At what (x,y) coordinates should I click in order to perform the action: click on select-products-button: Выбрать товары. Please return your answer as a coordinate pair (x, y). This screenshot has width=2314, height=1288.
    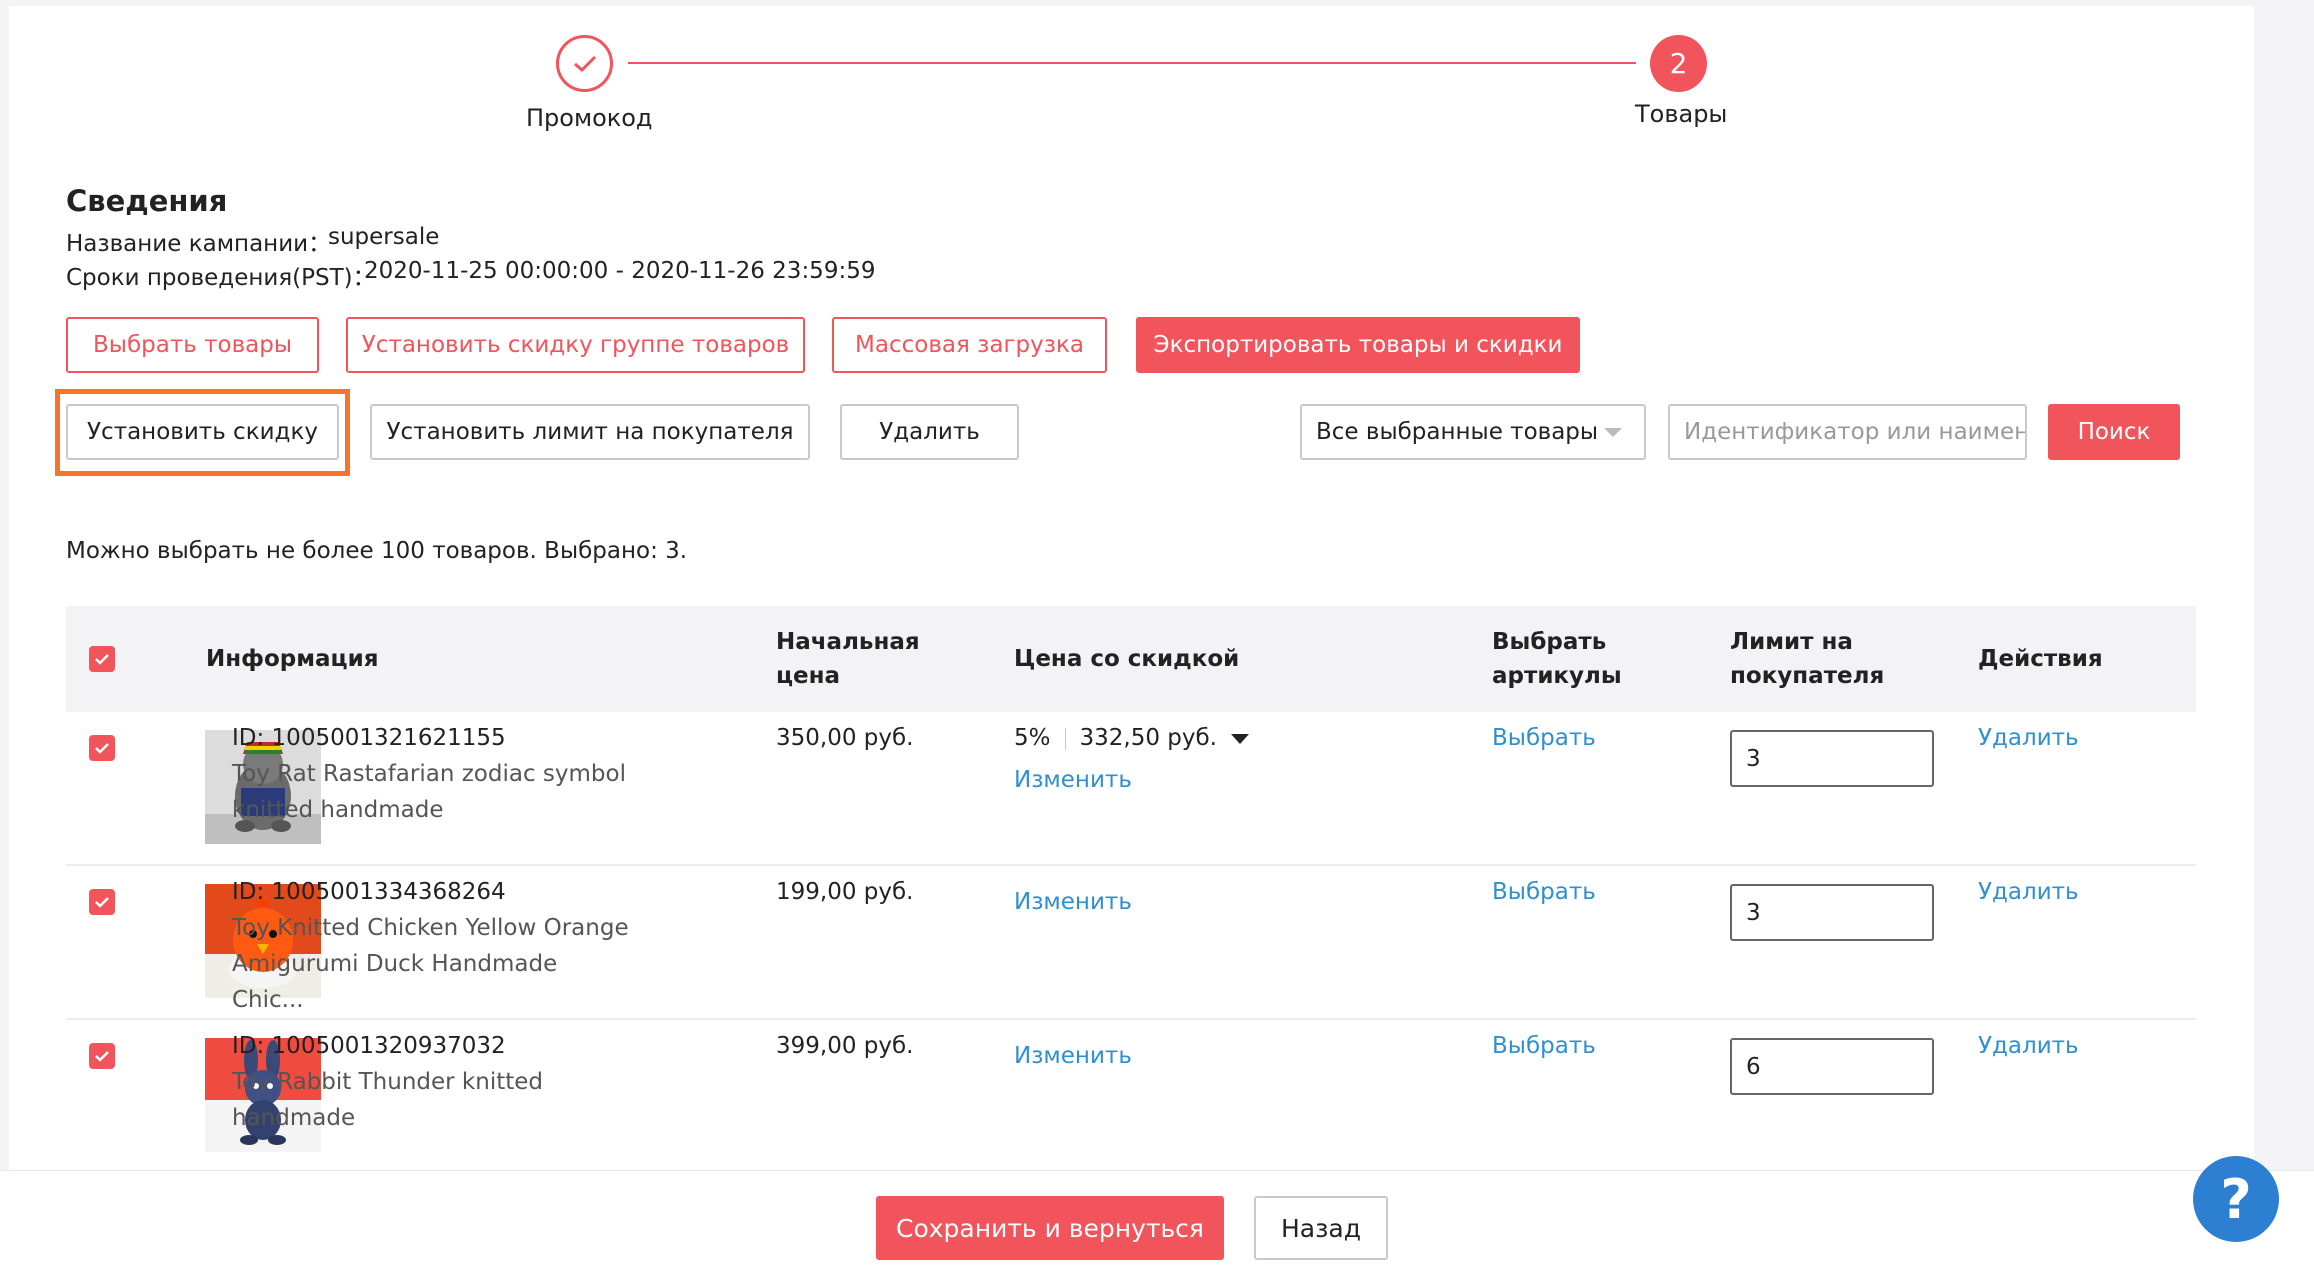
    Looking at the image, I should click on (192, 345).